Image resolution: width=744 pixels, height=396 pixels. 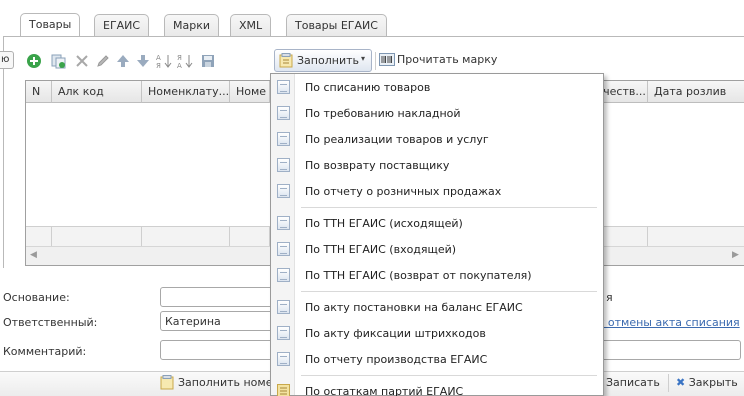 I want to click on close-icon: ✖, so click(x=681, y=382).